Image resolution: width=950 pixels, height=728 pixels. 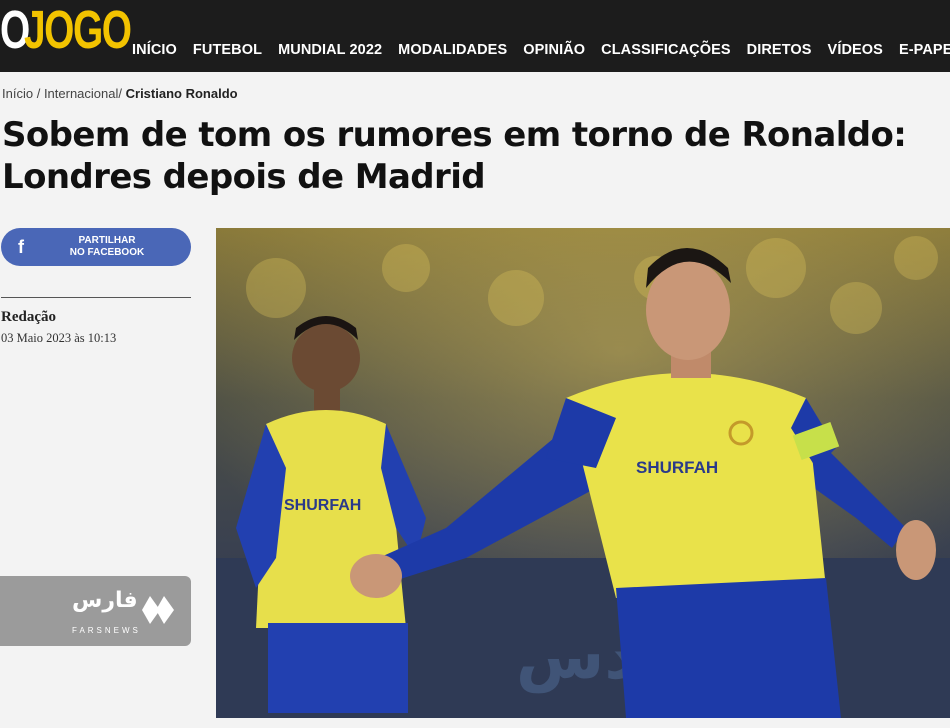 I want to click on nav-item-opiniao: OPINIÃO, so click(x=554, y=52).